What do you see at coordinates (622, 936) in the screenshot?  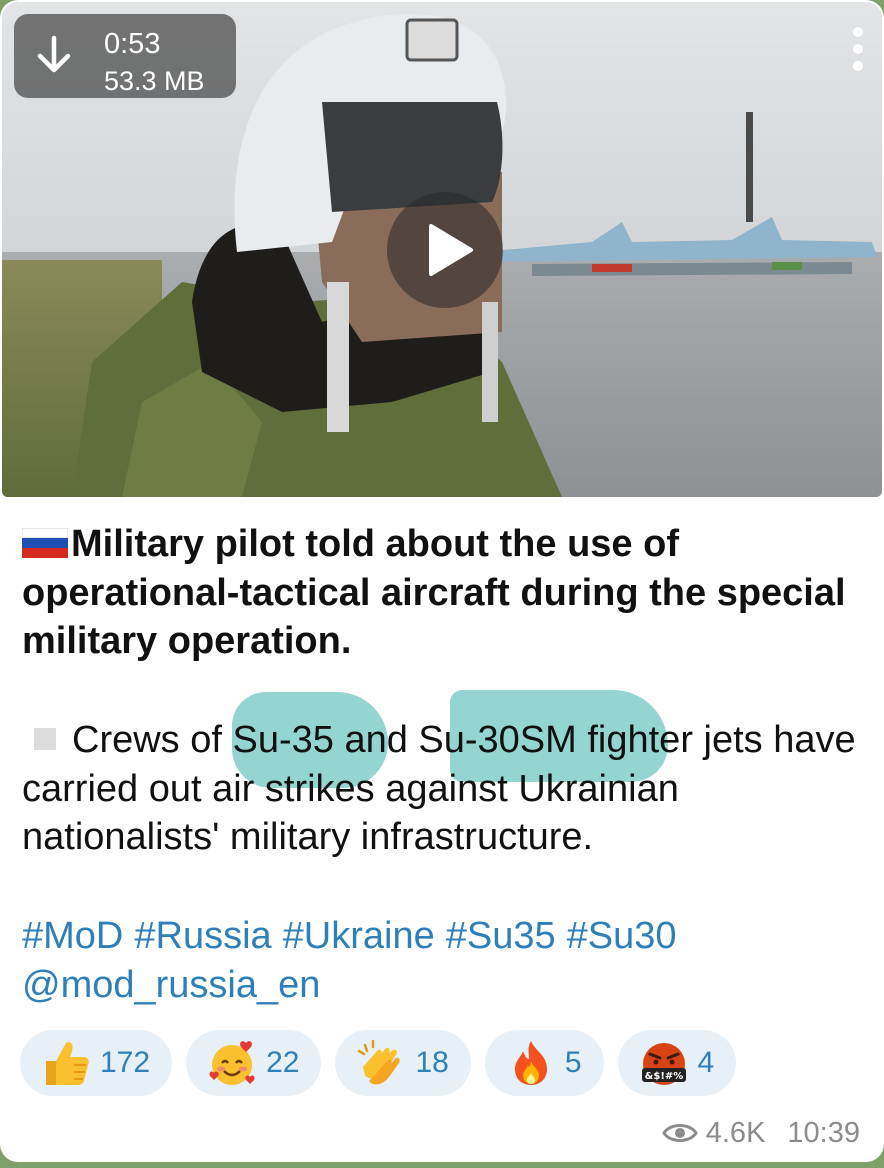 I see `hashtag-link: #Su30` at bounding box center [622, 936].